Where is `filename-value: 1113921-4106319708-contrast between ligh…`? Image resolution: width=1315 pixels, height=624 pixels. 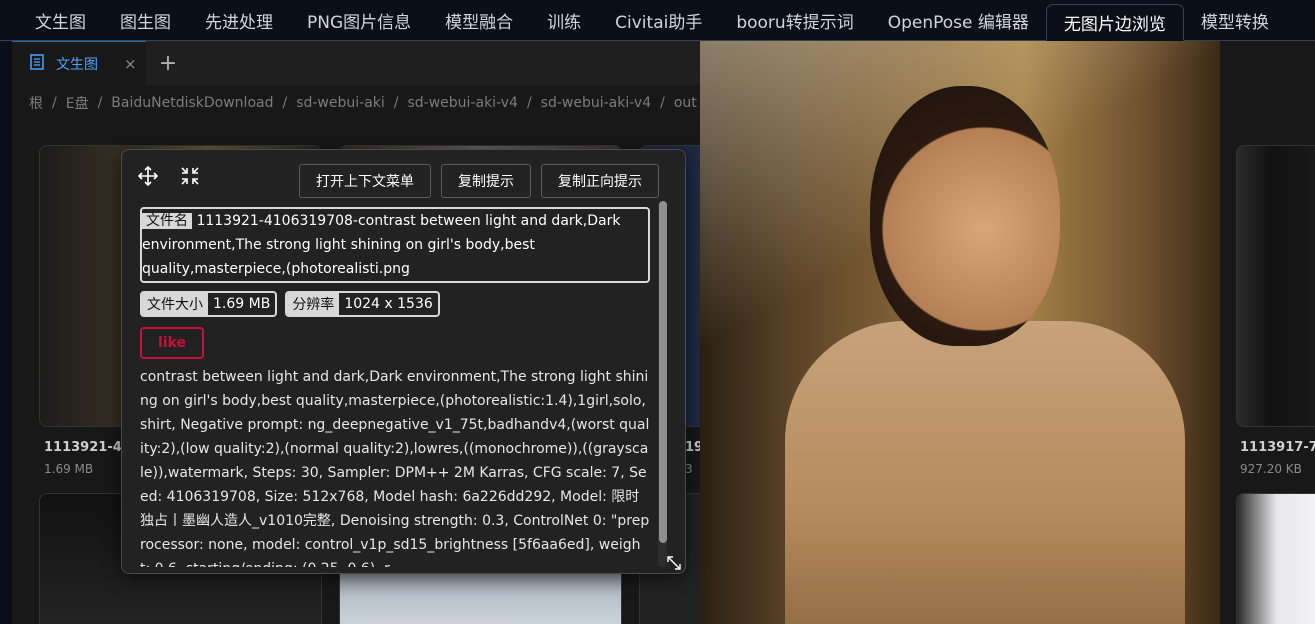 filename-value: 1113921-4106319708-contrast between ligh… is located at coordinates (381, 245).